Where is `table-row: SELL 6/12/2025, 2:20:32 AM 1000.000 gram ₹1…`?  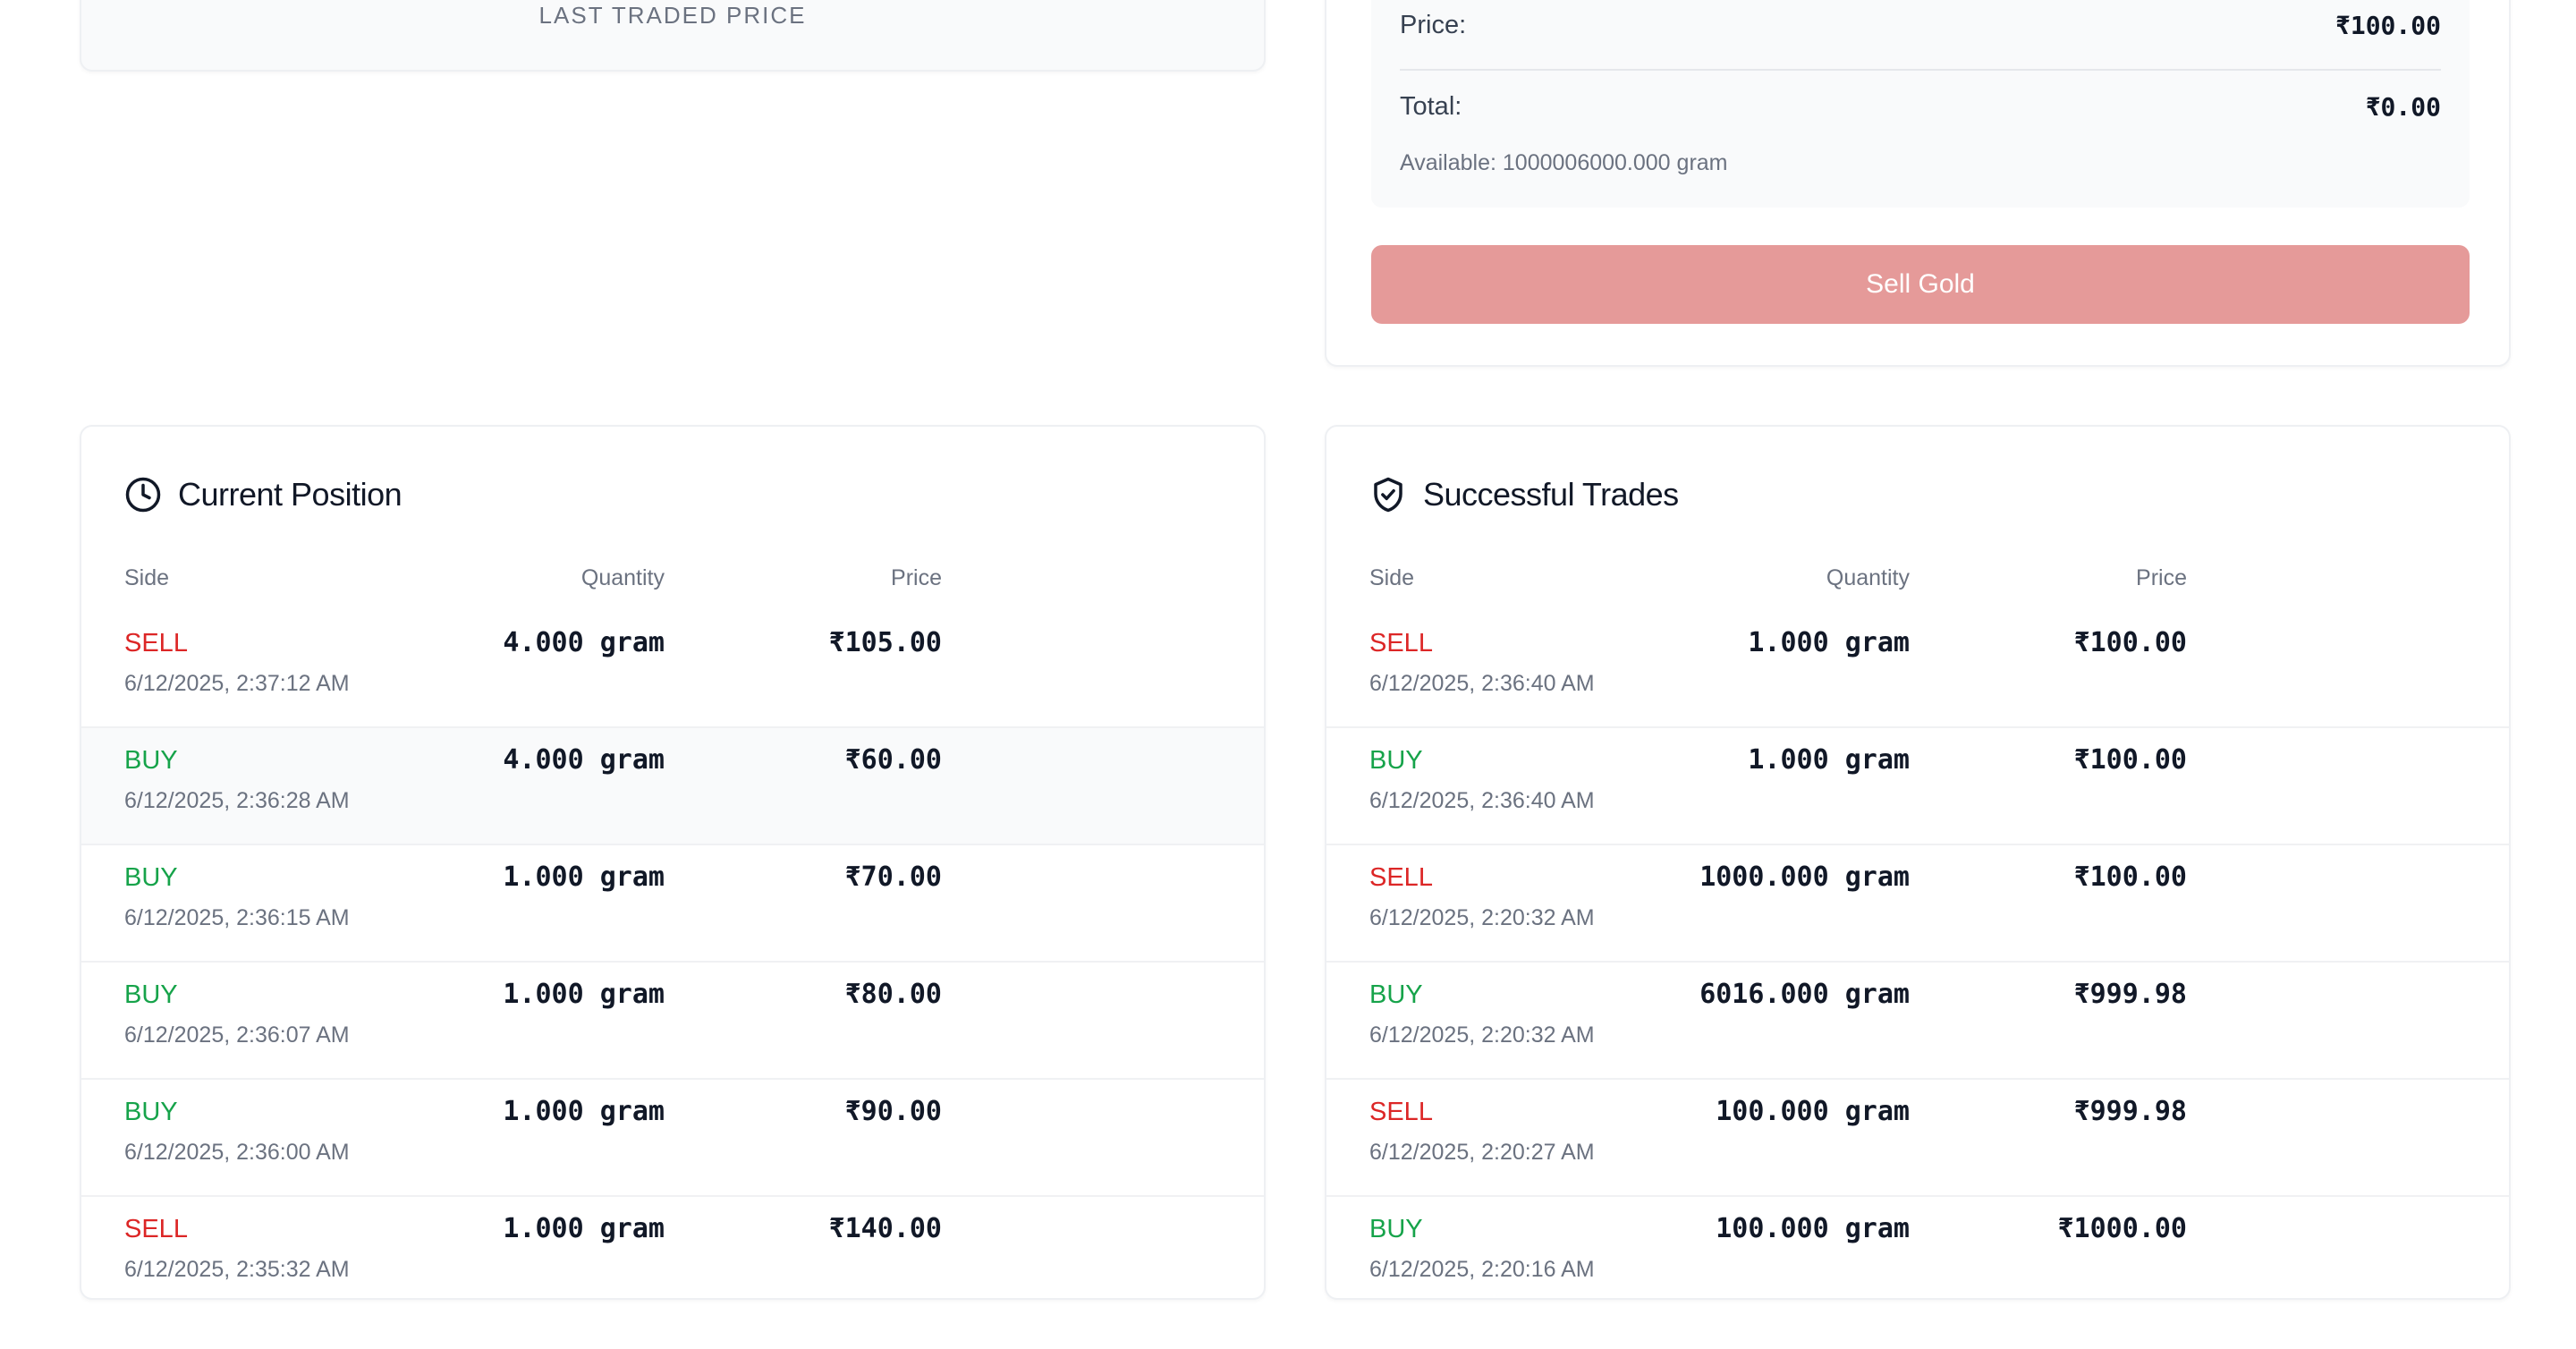 table-row: SELL 6/12/2025, 2:20:32 AM 1000.000 gram ₹1… is located at coordinates (1917, 904).